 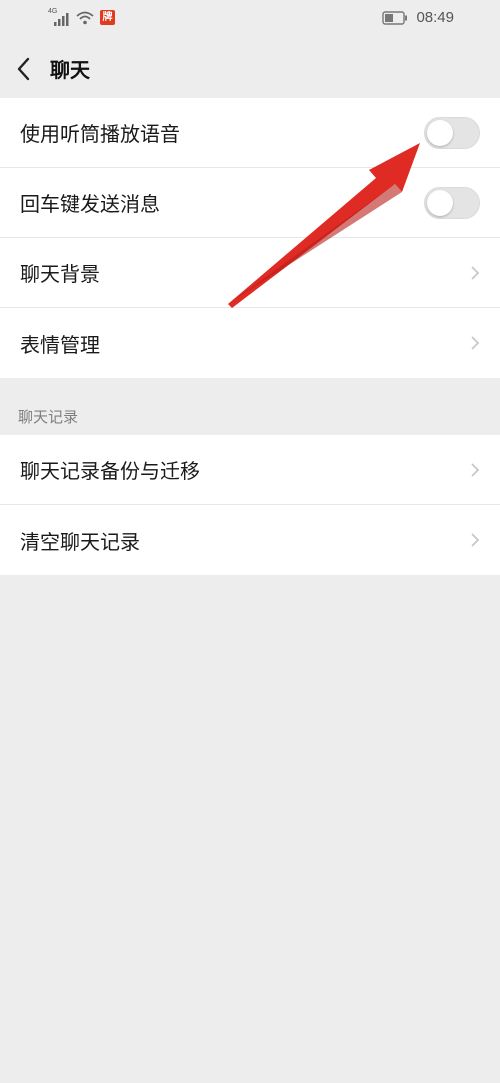 I want to click on enter-to-send-toggle, so click(x=452, y=203).